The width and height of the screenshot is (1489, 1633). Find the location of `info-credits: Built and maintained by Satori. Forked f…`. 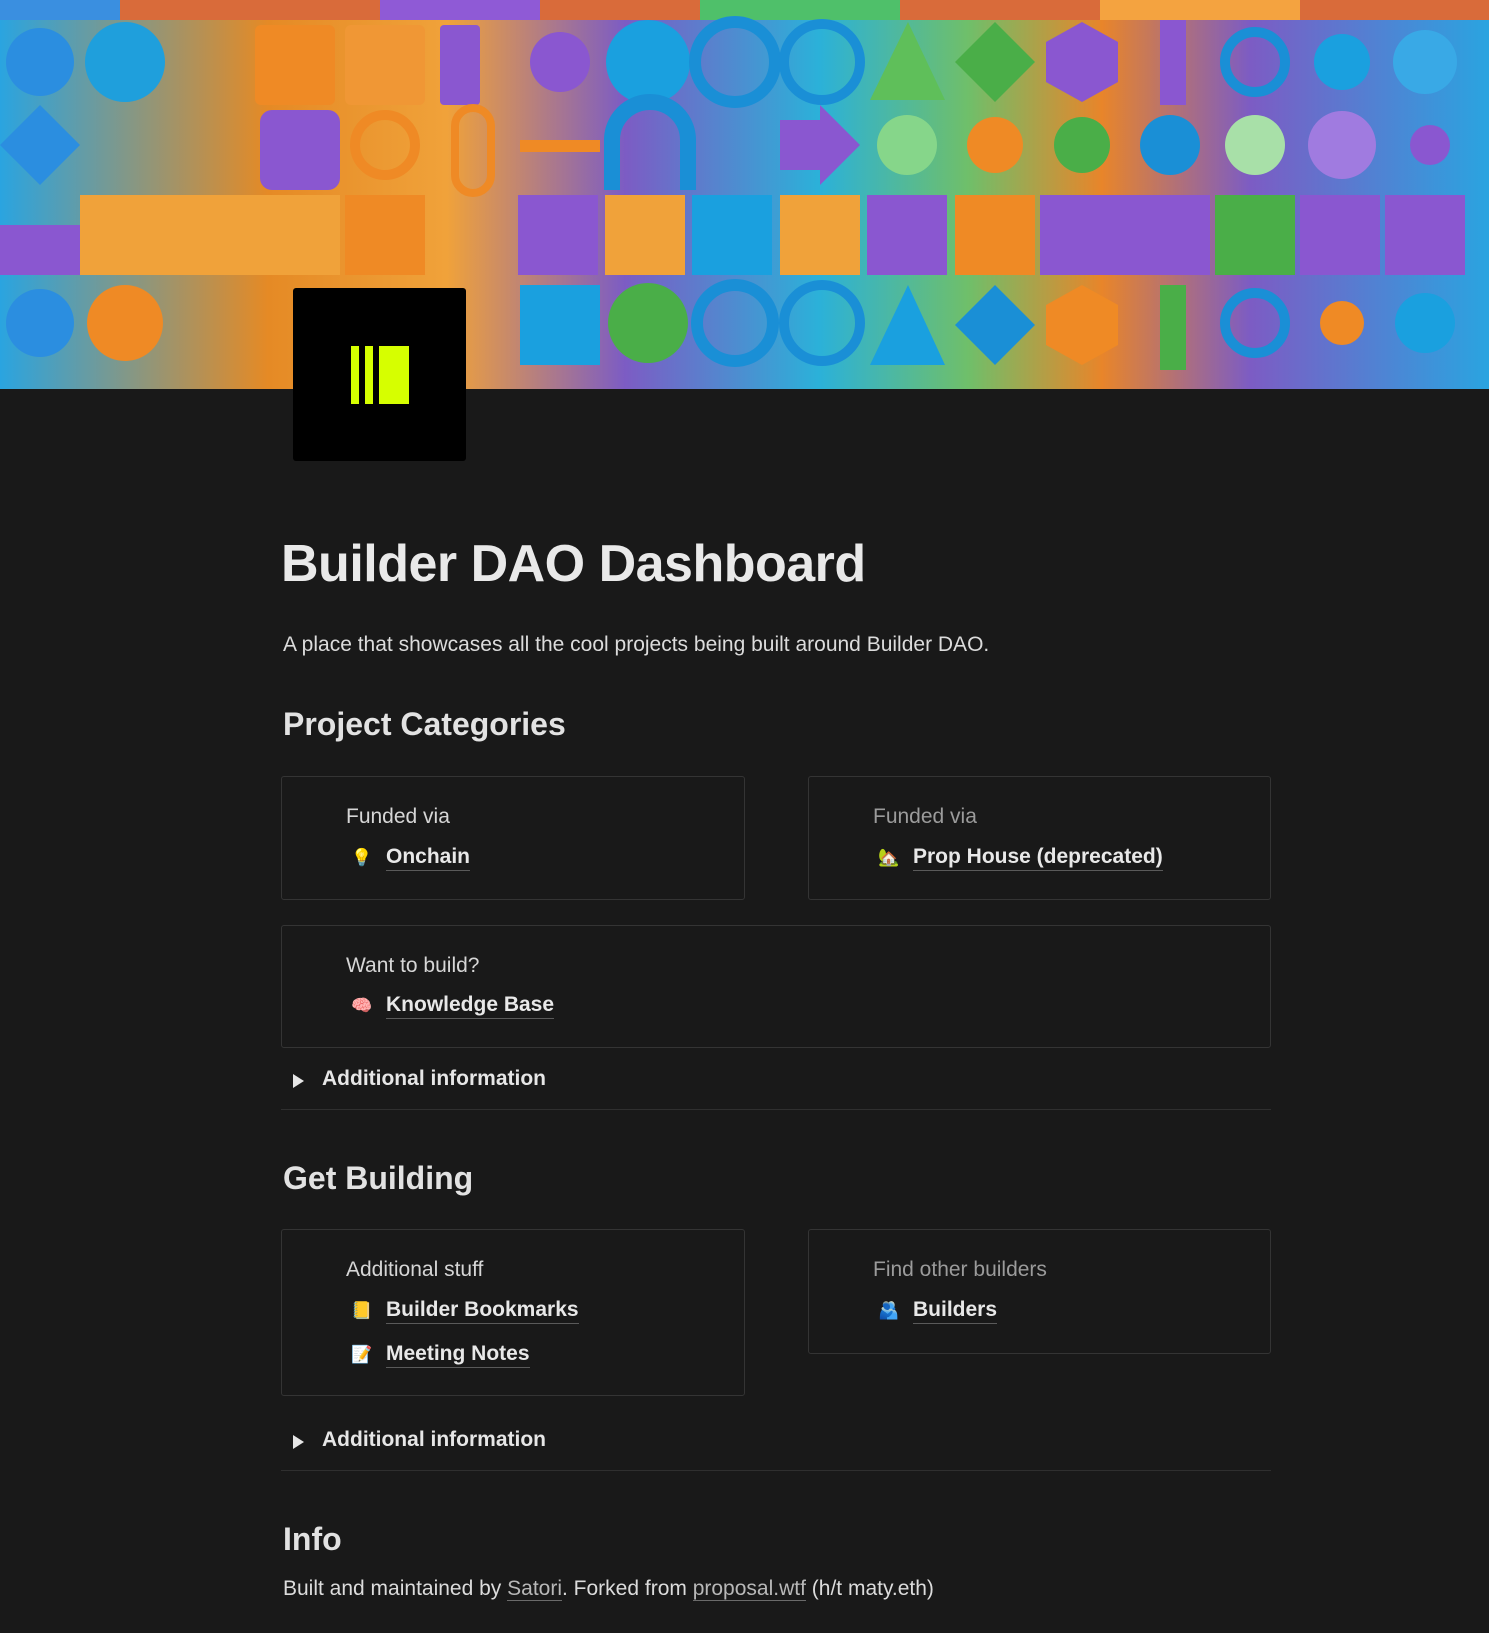

info-credits: Built and maintained by Satori. Forked f… is located at coordinates (608, 1589).